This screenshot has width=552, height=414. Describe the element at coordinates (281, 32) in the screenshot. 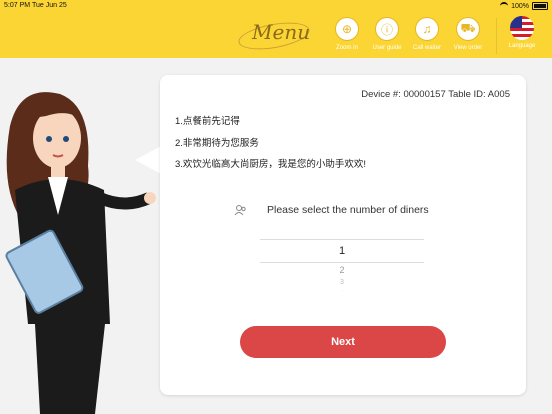

I see `logo-text: Menu` at that location.